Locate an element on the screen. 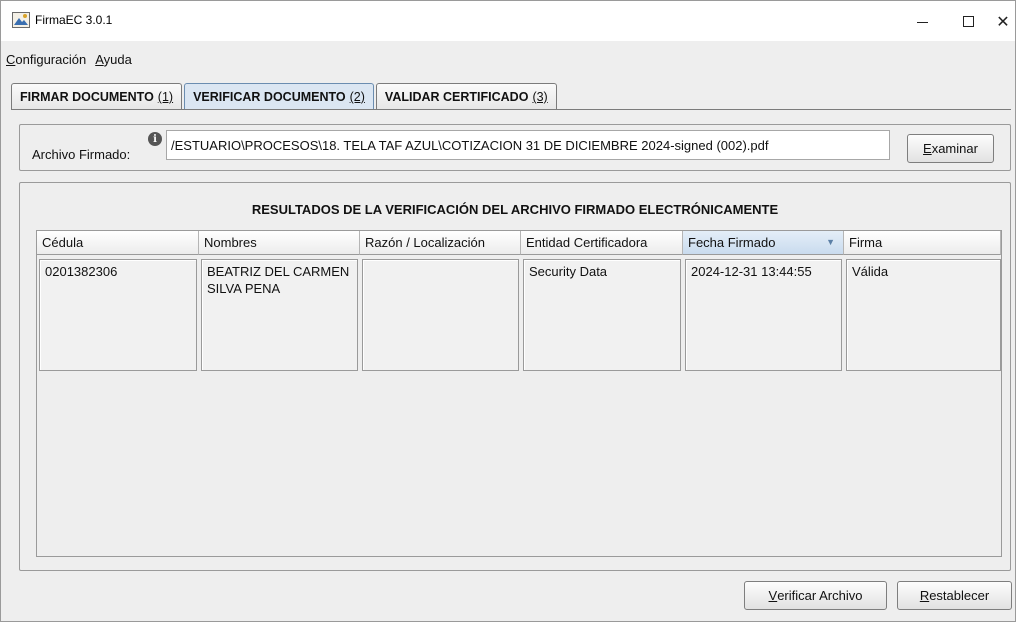 The image size is (1016, 622). archivo-firmado-label: Archivo Firmado: is located at coordinates (81, 154).